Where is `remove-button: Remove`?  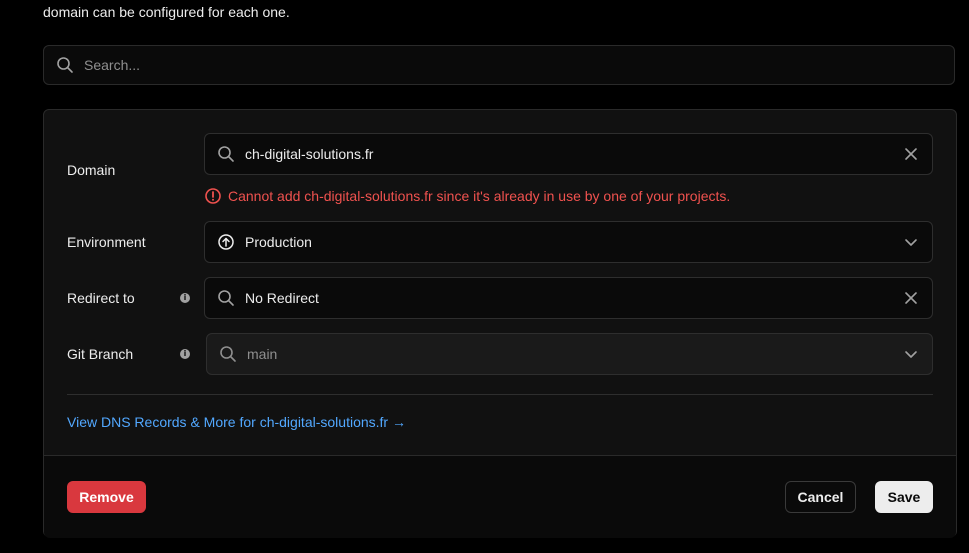 remove-button: Remove is located at coordinates (106, 497).